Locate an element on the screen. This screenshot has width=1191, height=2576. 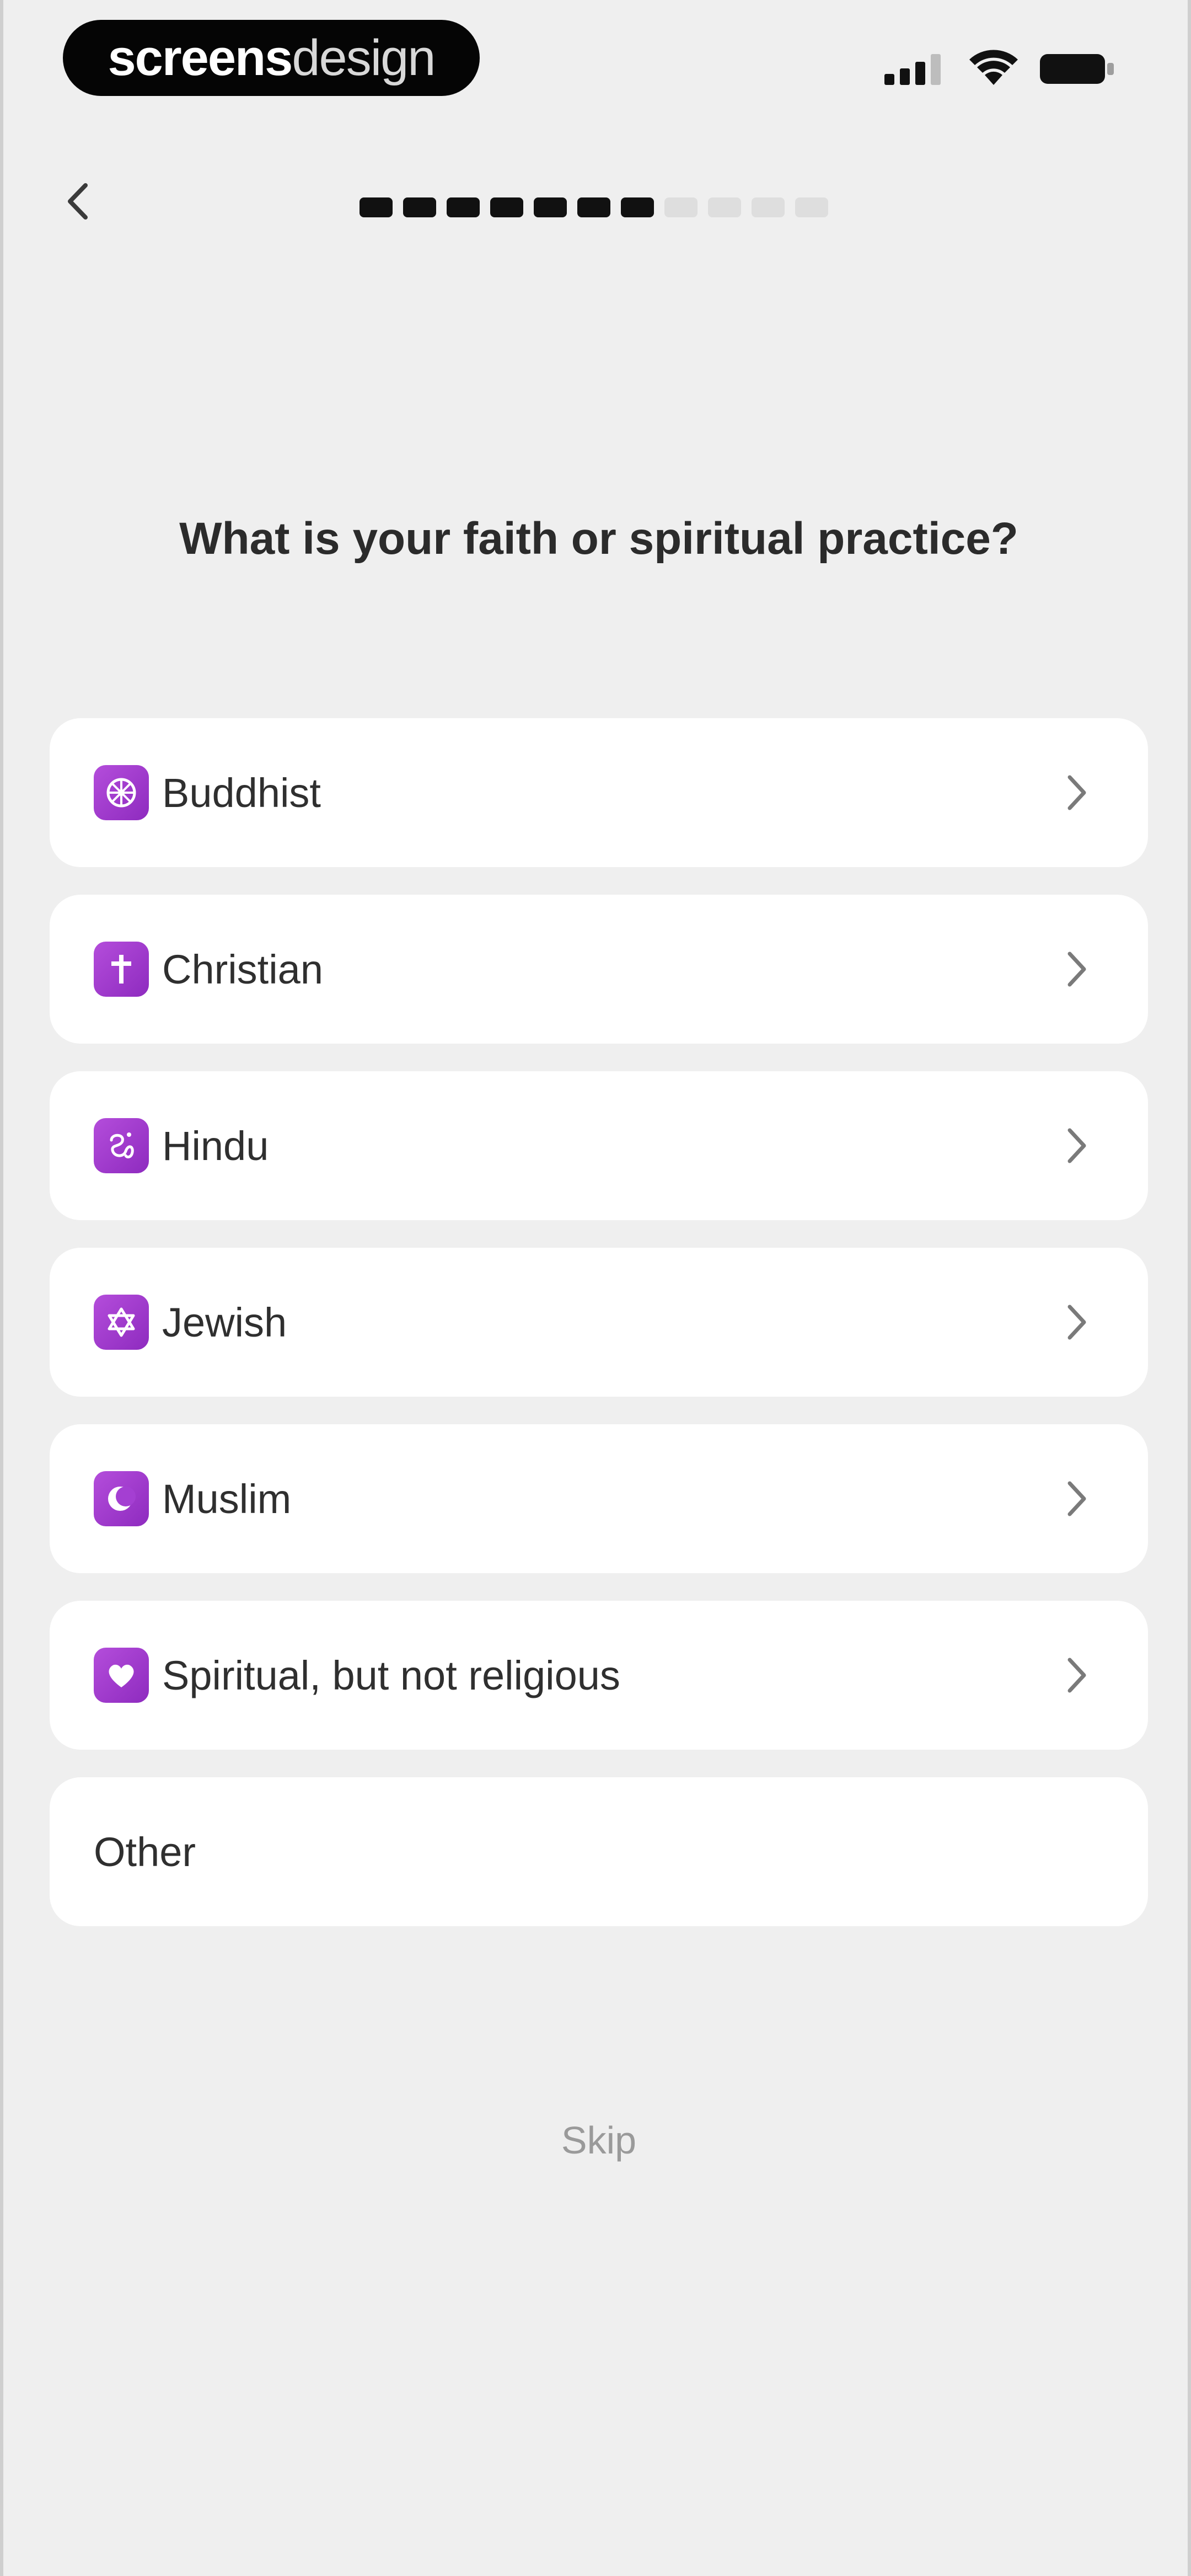
dharma-wheel-icon is located at coordinates (121, 792).